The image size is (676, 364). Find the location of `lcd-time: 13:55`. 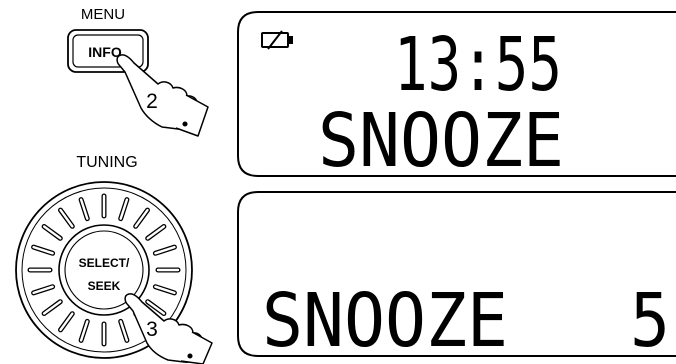

lcd-time: 13:55 is located at coordinates (478, 65).